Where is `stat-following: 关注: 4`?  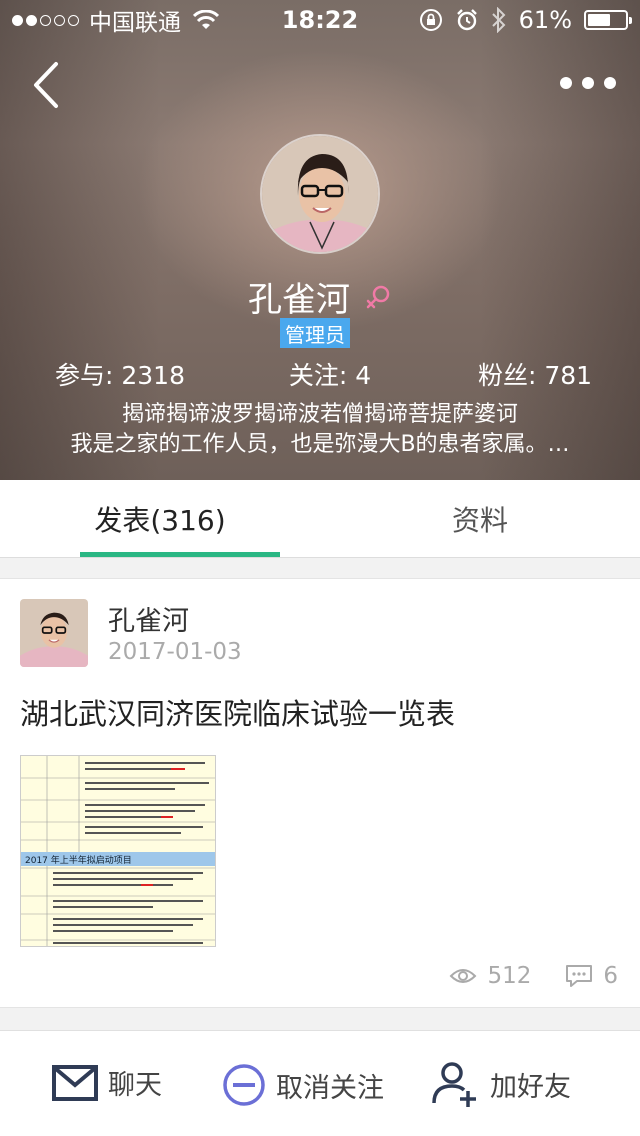 stat-following: 关注: 4 is located at coordinates (330, 374).